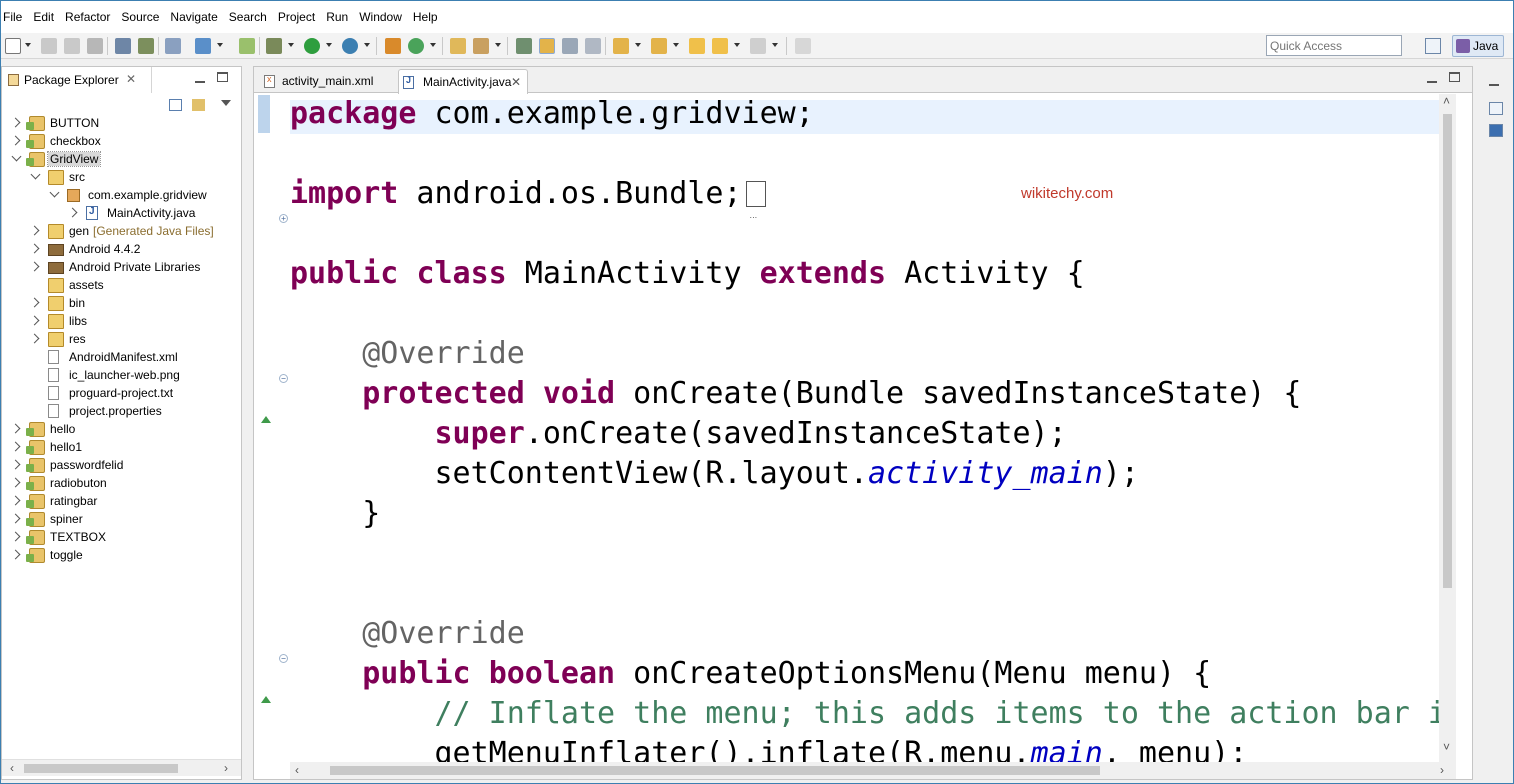 The height and width of the screenshot is (784, 1514). I want to click on back-dropdown-icon, so click(737, 45).